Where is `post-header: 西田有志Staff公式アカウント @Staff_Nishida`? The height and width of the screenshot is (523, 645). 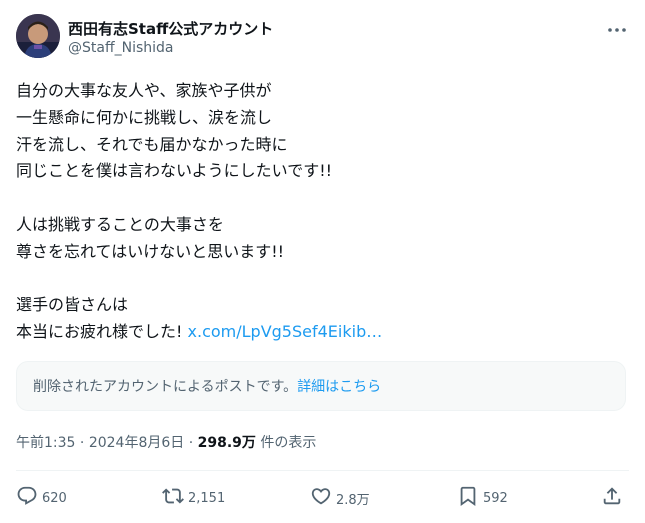
post-header: 西田有志Staff公式アカウント @Staff_Nishida is located at coordinates (322, 38).